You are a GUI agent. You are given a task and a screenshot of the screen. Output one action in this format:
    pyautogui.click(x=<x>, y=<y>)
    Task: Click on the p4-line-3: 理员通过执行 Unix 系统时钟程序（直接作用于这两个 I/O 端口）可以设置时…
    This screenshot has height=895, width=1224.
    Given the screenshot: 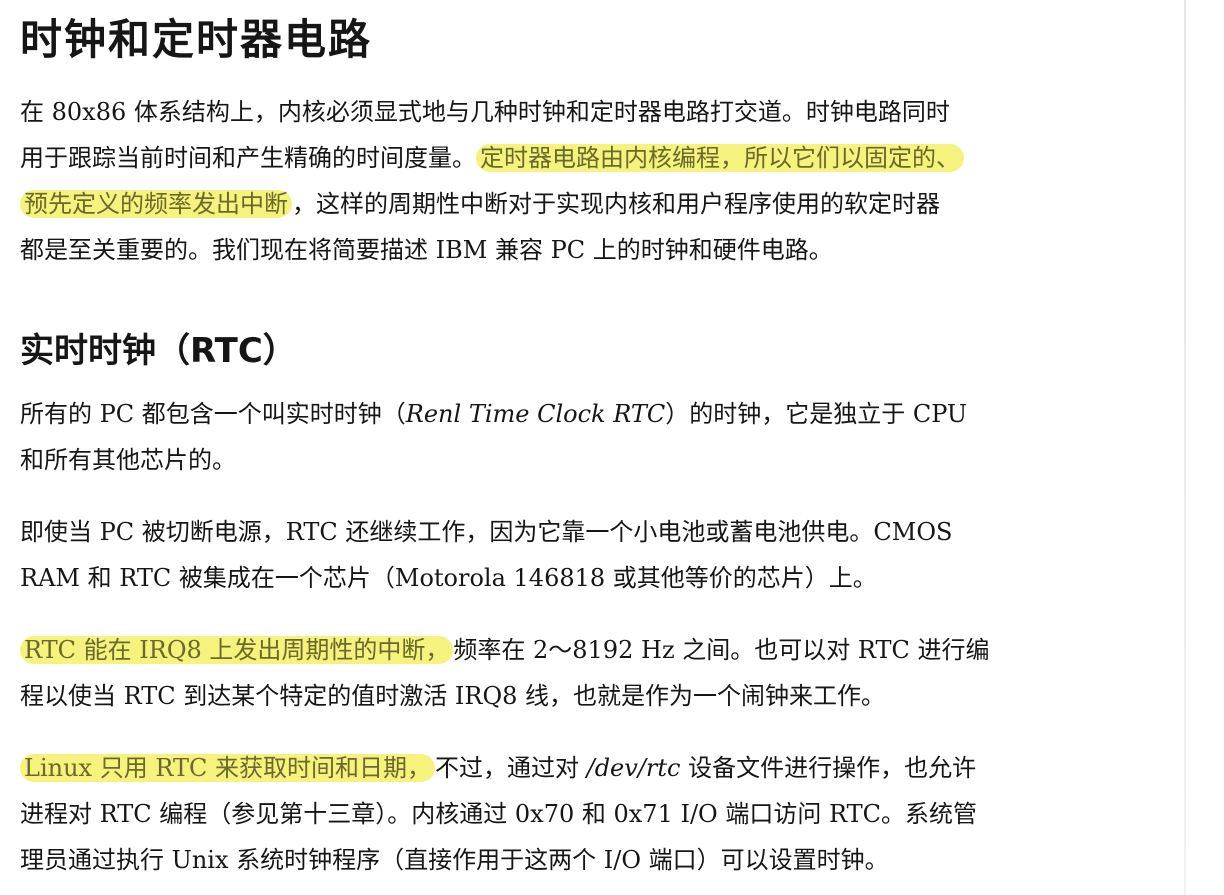 What is the action you would take?
    pyautogui.click(x=454, y=860)
    